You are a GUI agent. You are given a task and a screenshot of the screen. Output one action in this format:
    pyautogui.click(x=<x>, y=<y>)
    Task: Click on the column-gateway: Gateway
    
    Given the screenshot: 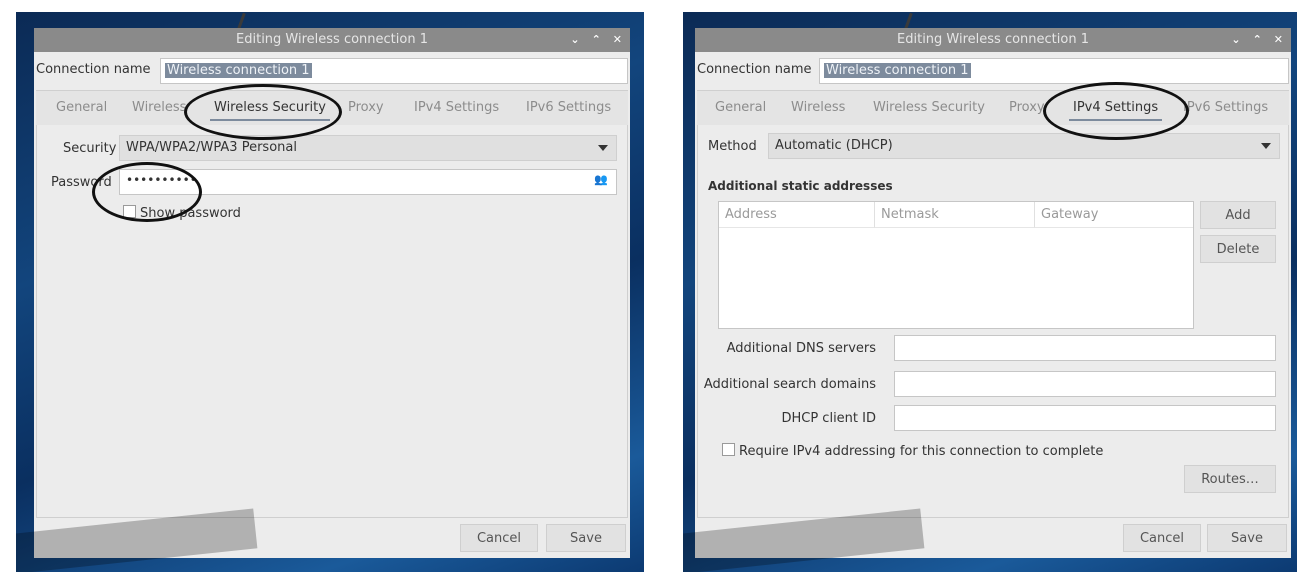 What is the action you would take?
    pyautogui.click(x=1114, y=215)
    